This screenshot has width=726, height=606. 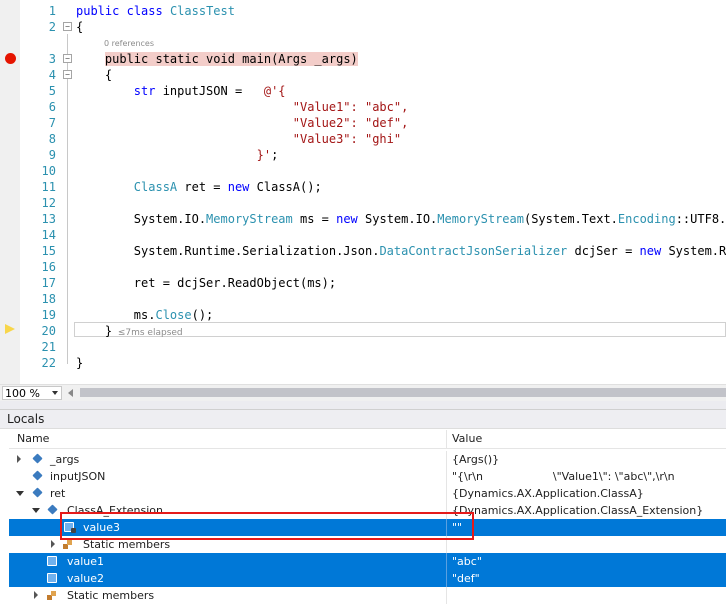 I want to click on variable-name: value1, so click(x=86, y=561).